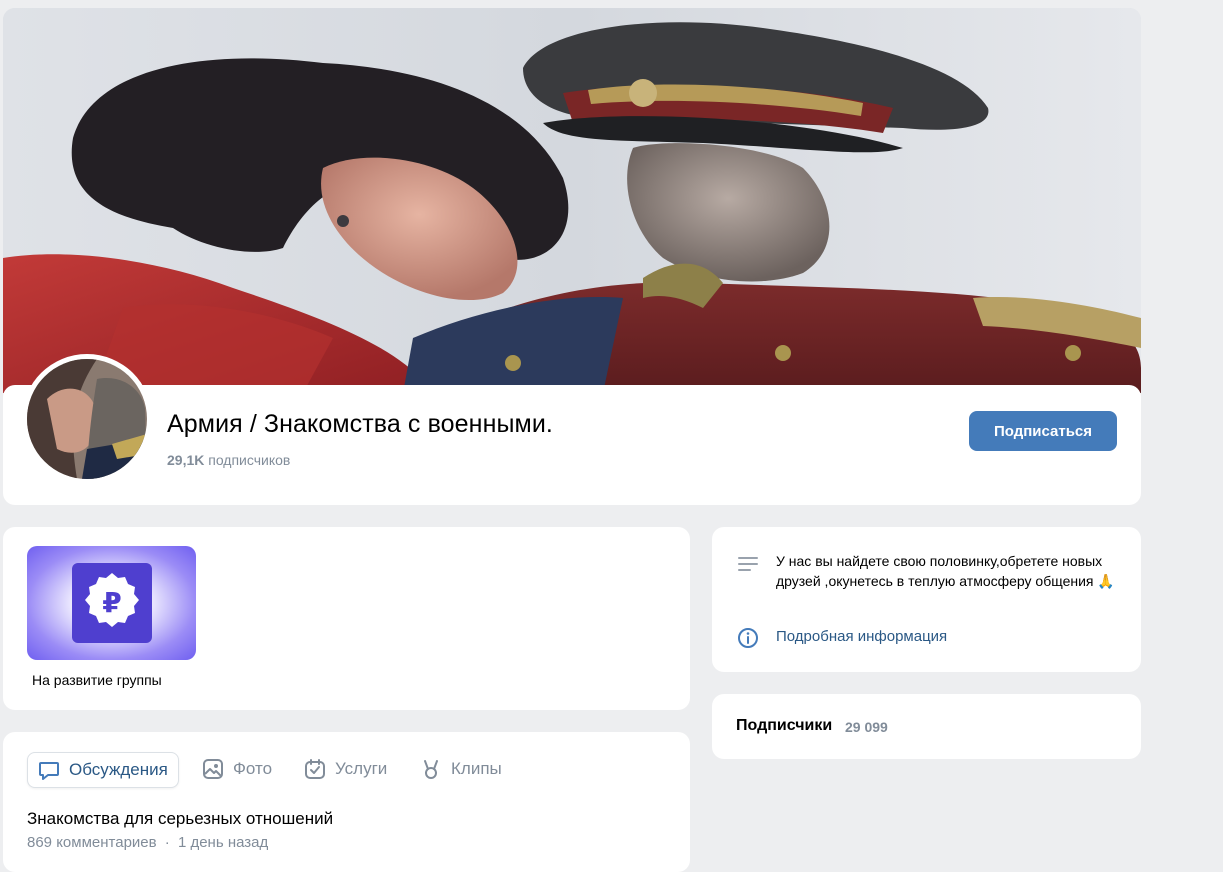  I want to click on tab-clips: Клипы, so click(461, 769).